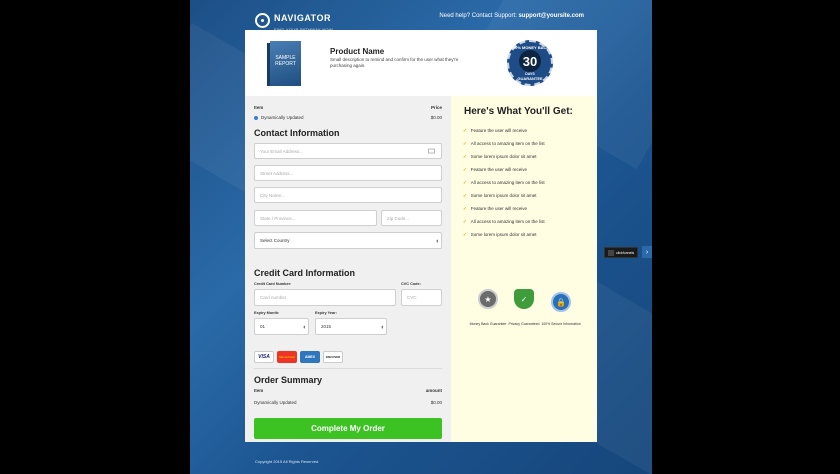 The image size is (840, 474). I want to click on summary-col-item: Item, so click(259, 390).